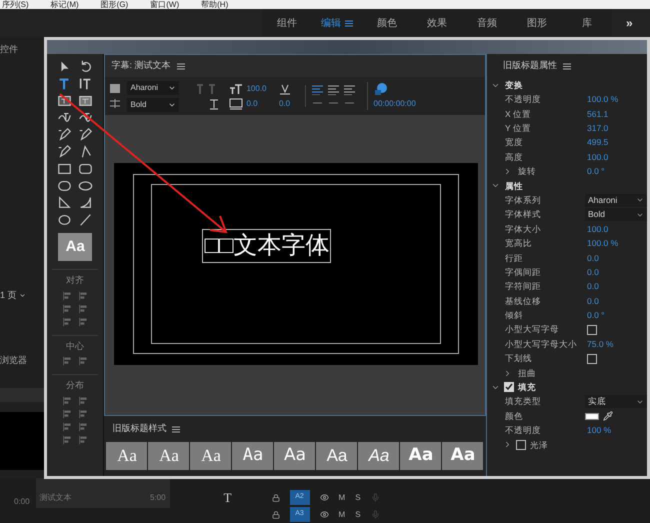 The width and height of the screenshot is (650, 523). Describe the element at coordinates (287, 23) in the screenshot. I see `workspace-tab: 组件` at that location.